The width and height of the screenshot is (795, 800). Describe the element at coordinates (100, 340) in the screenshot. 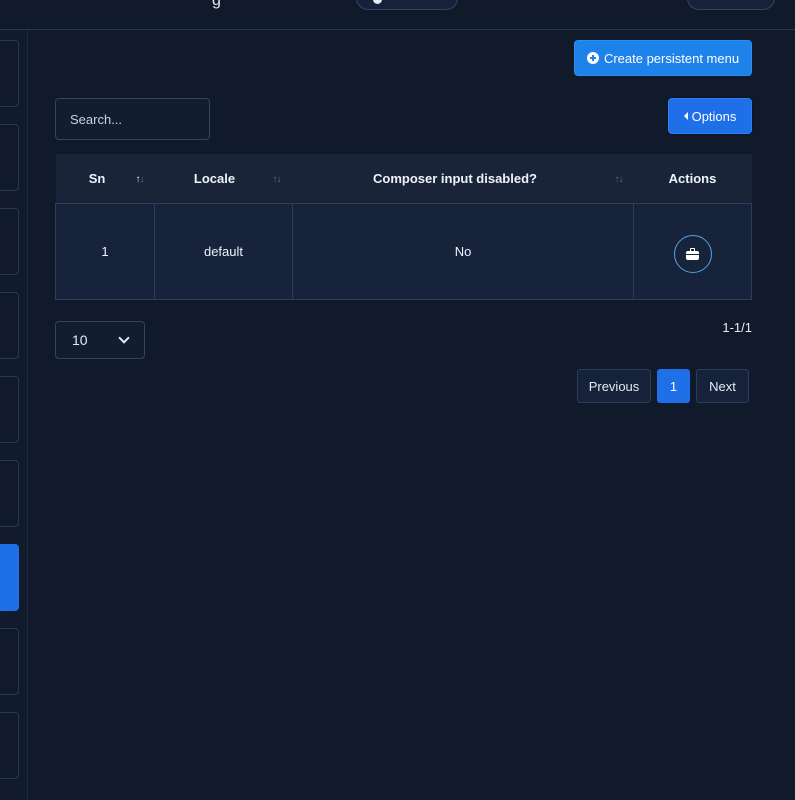

I see `page-size-select: 10` at that location.